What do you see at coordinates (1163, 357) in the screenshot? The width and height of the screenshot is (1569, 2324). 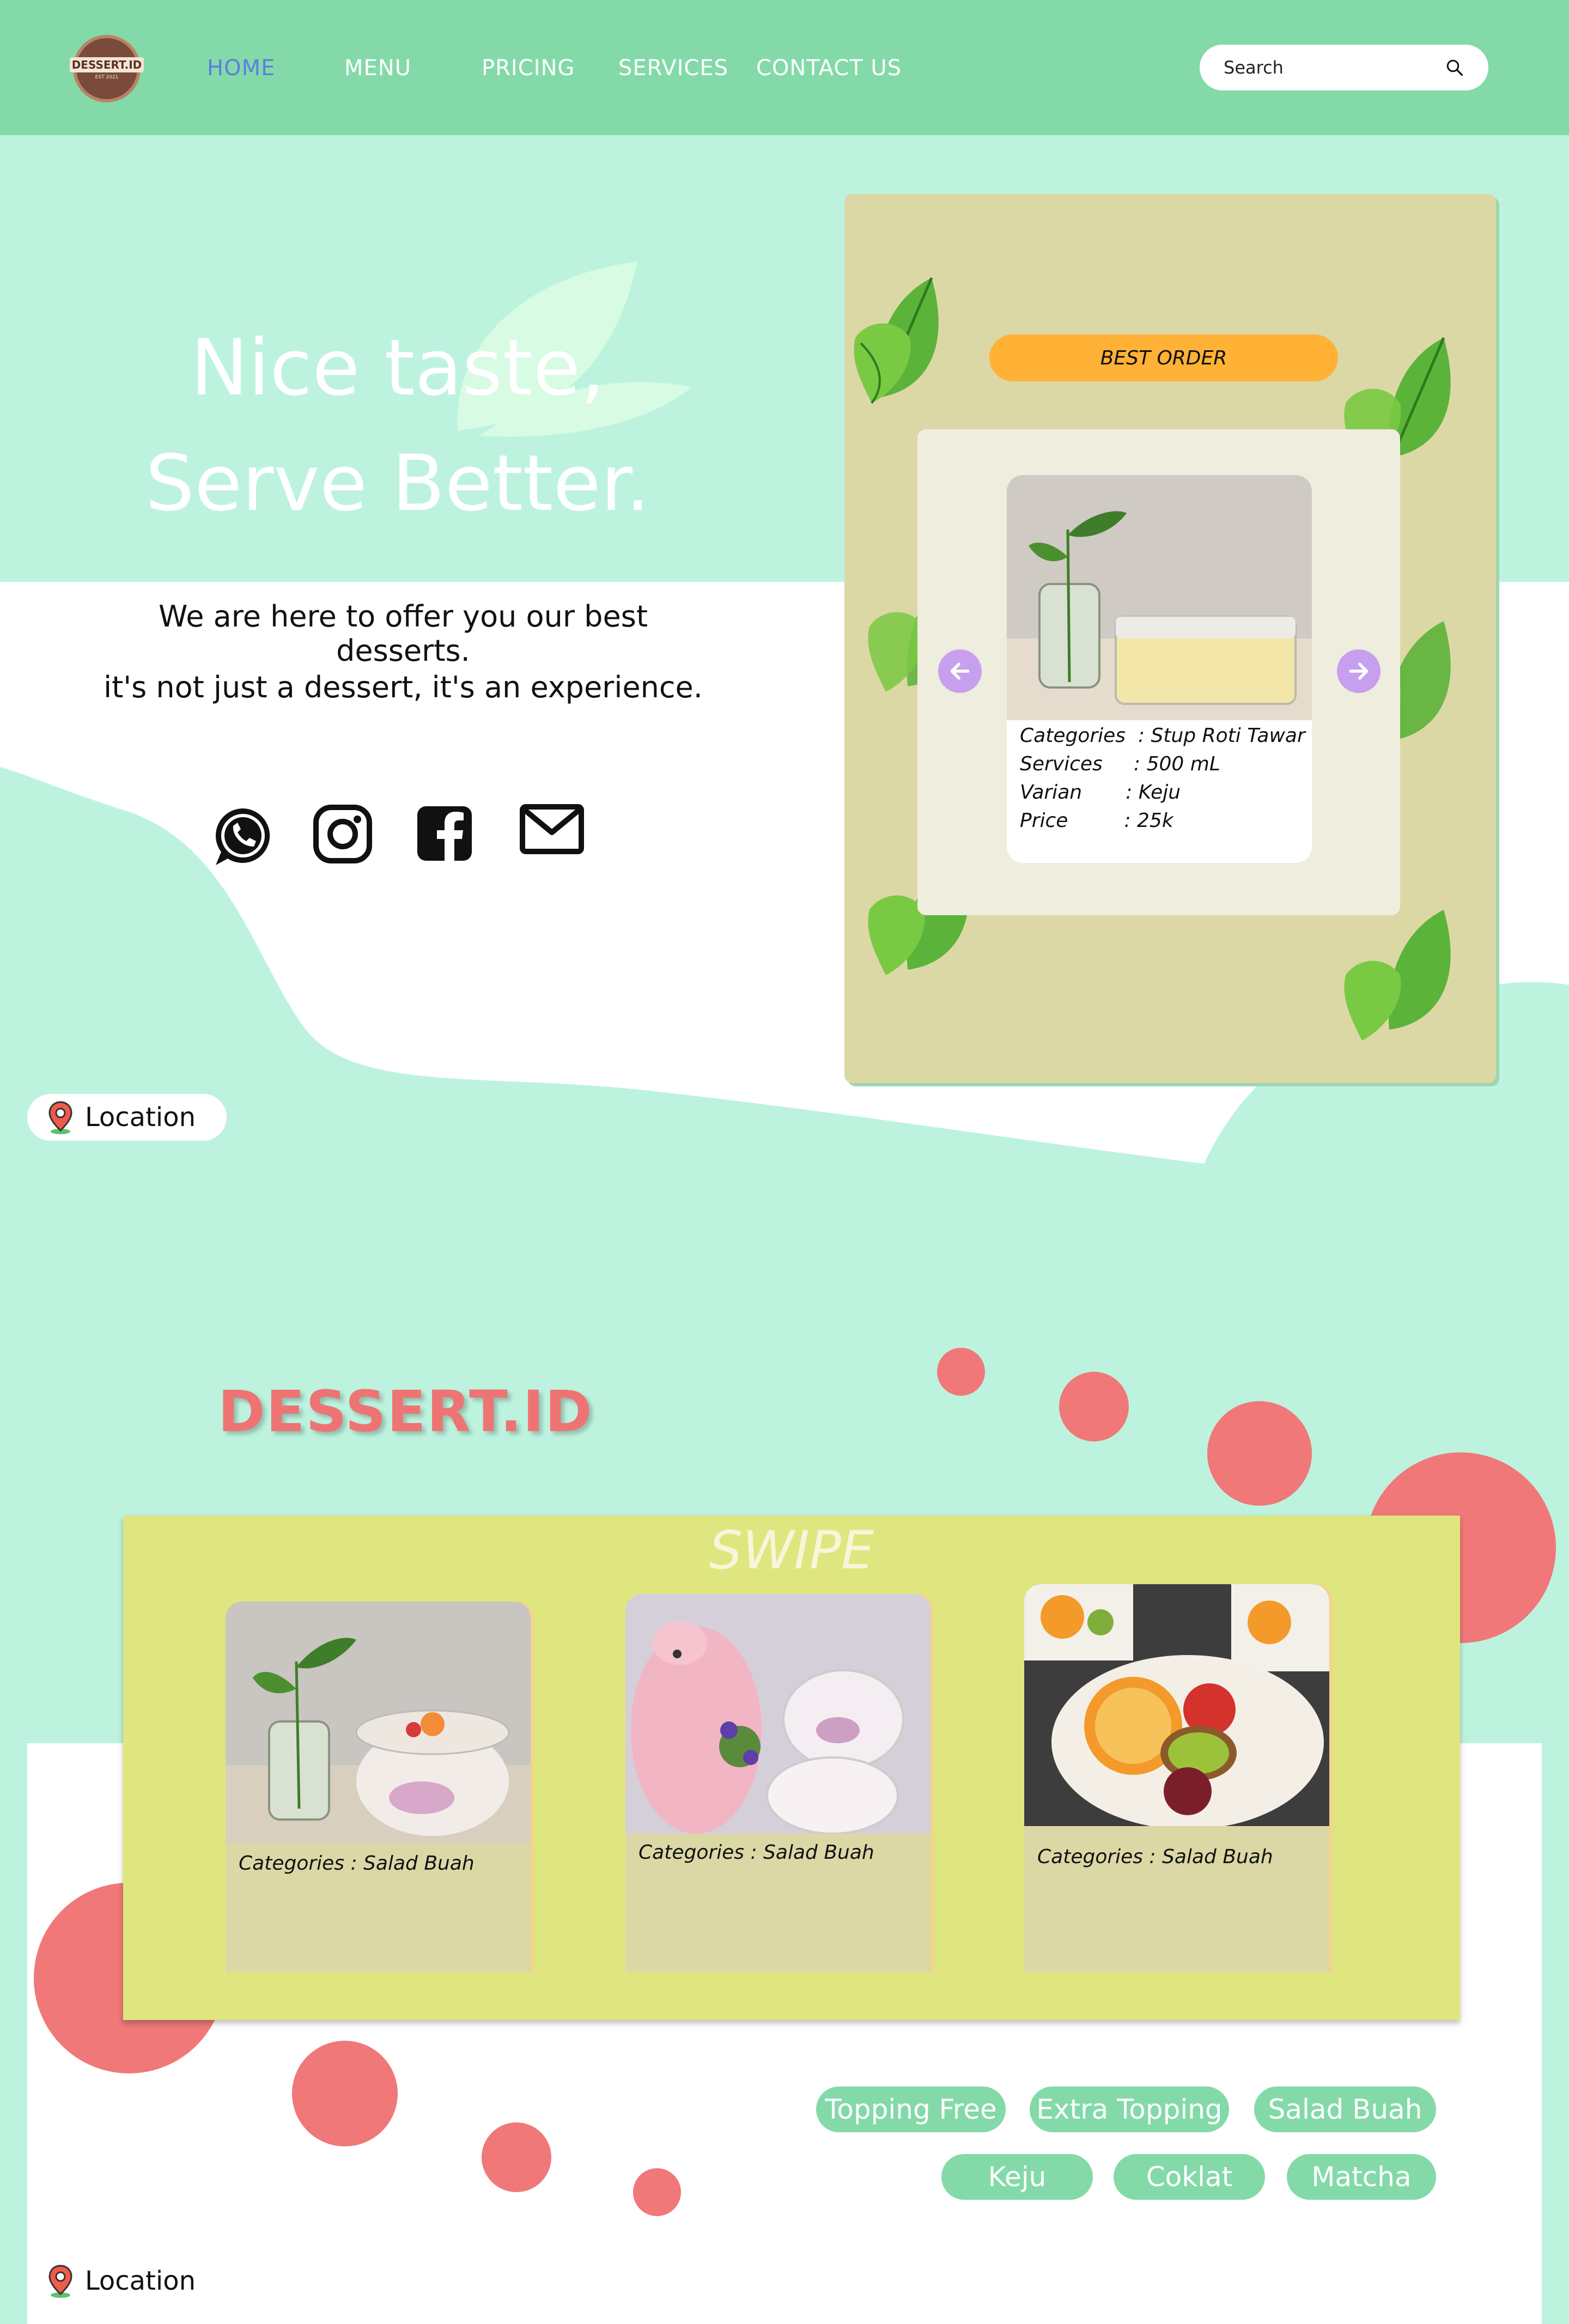 I see `best-order-badge: BEST ORDER` at bounding box center [1163, 357].